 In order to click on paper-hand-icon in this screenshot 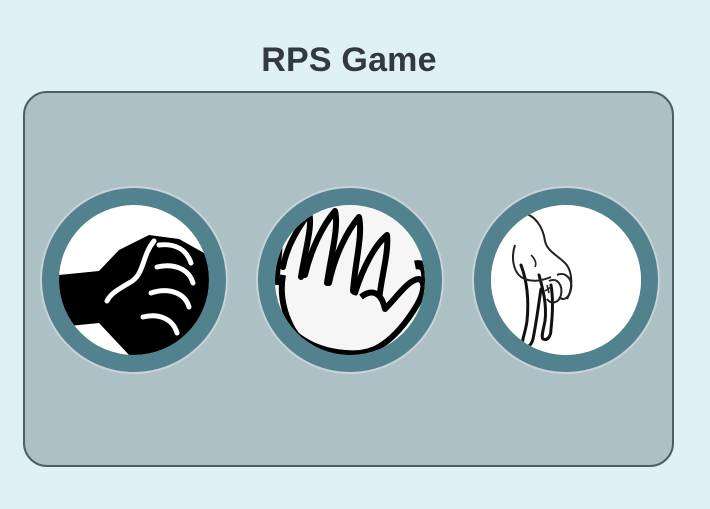, I will do `click(350, 280)`.